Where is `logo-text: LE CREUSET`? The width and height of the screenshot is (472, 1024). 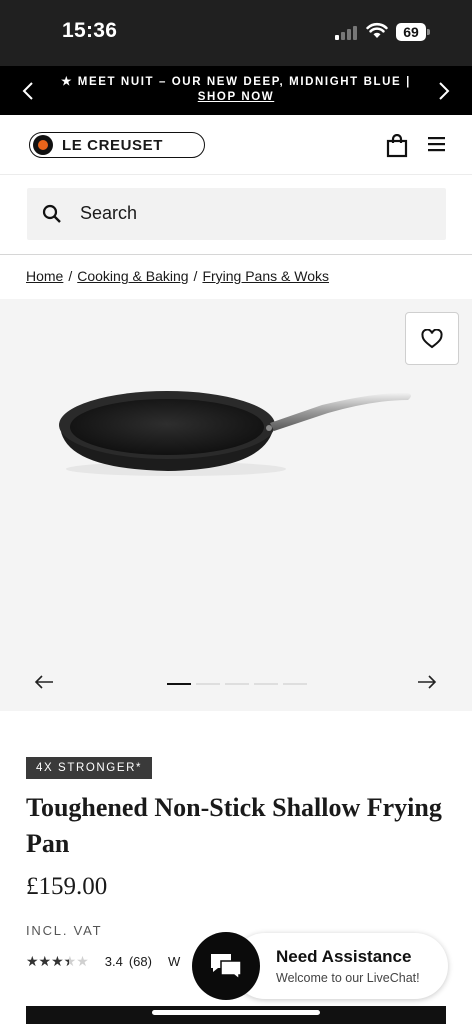
logo-text: LE CREUSET is located at coordinates (113, 145).